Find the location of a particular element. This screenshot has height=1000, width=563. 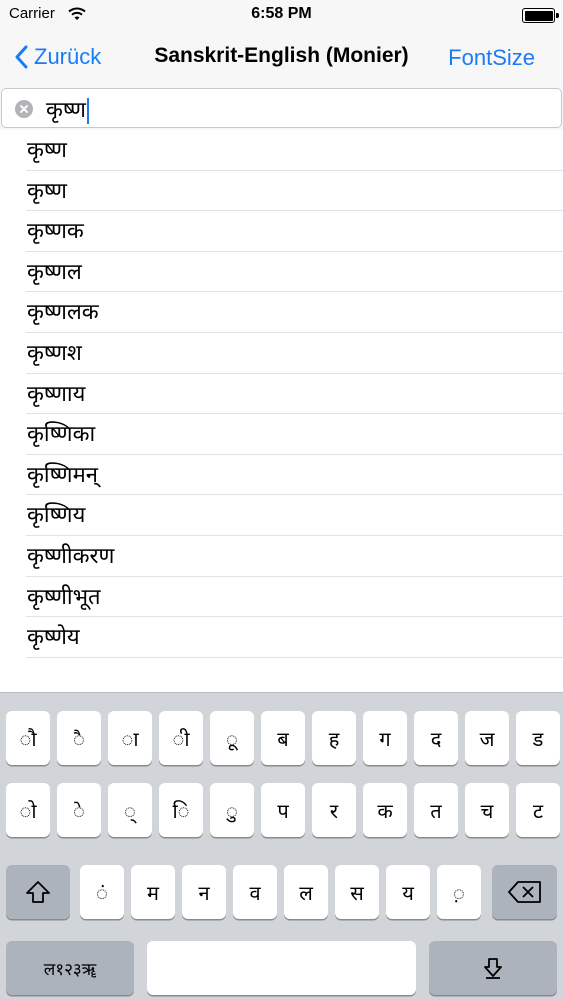

clear-icon is located at coordinates (24, 109).